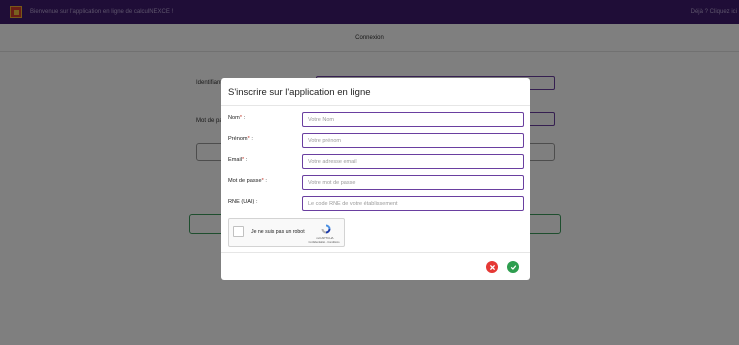 This screenshot has width=739, height=345. I want to click on check-circle-icon, so click(513, 267).